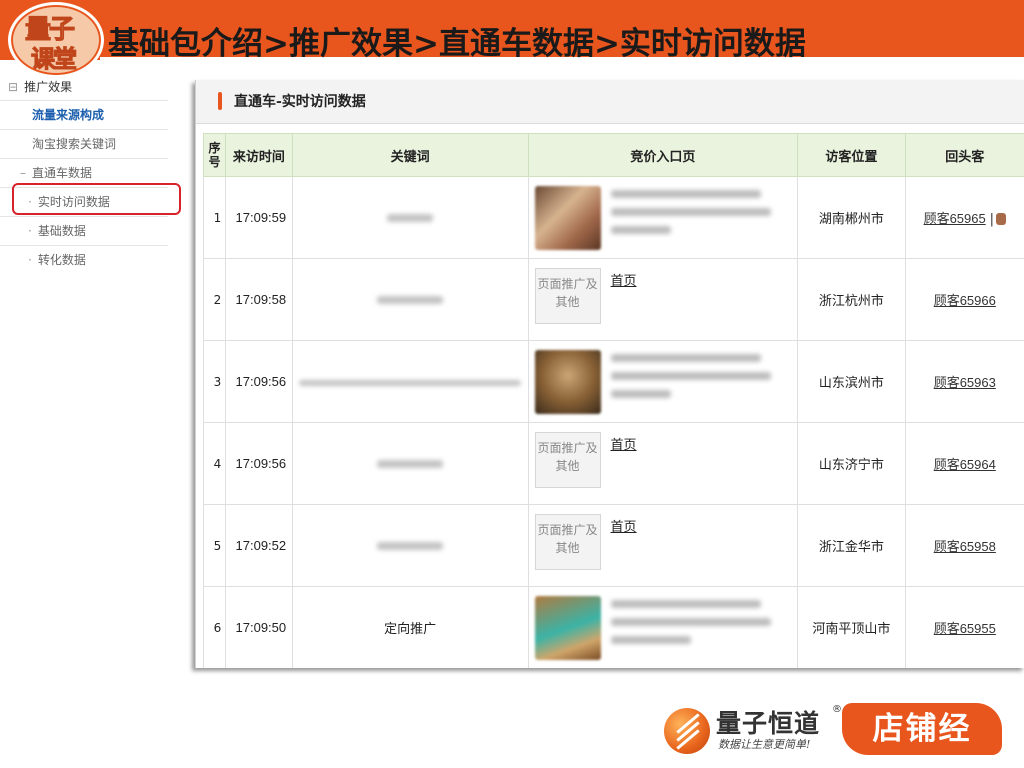 This screenshot has width=1024, height=768. What do you see at coordinates (837, 709) in the screenshot?
I see `registered-mark: ®` at bounding box center [837, 709].